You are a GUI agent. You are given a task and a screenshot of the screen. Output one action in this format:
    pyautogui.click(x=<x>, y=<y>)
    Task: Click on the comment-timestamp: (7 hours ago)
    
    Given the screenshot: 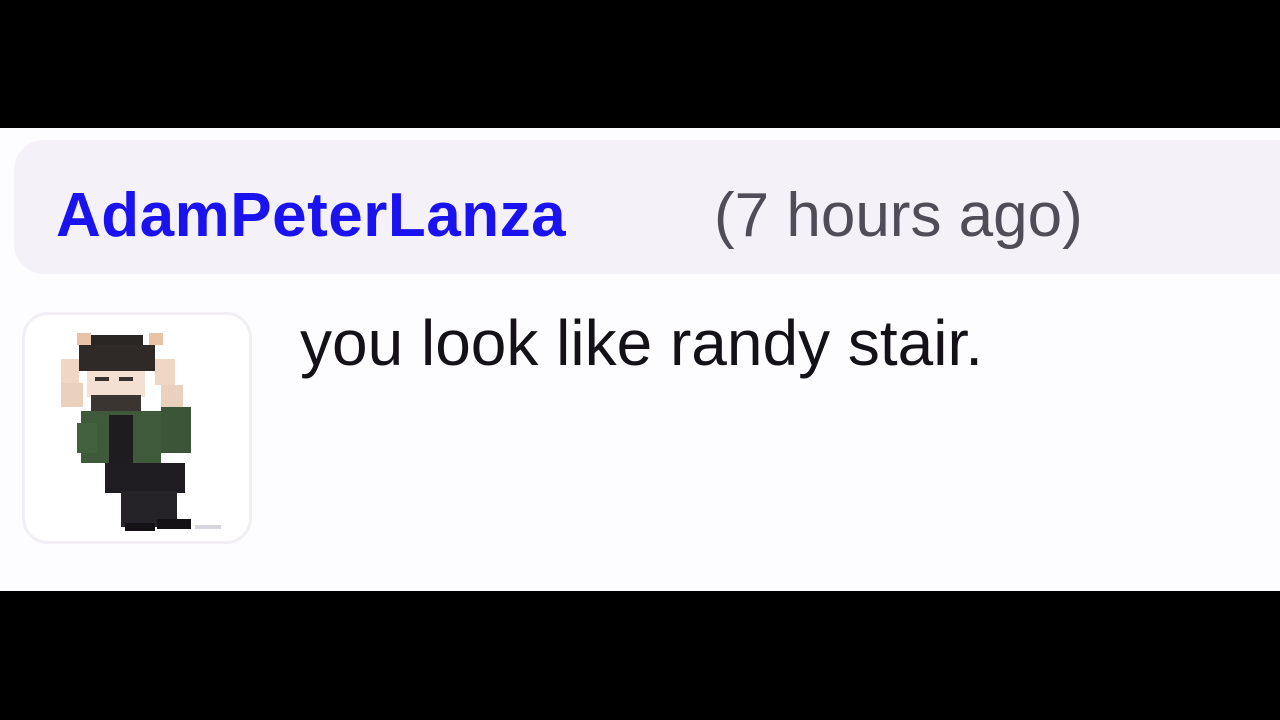 What is the action you would take?
    pyautogui.click(x=898, y=215)
    